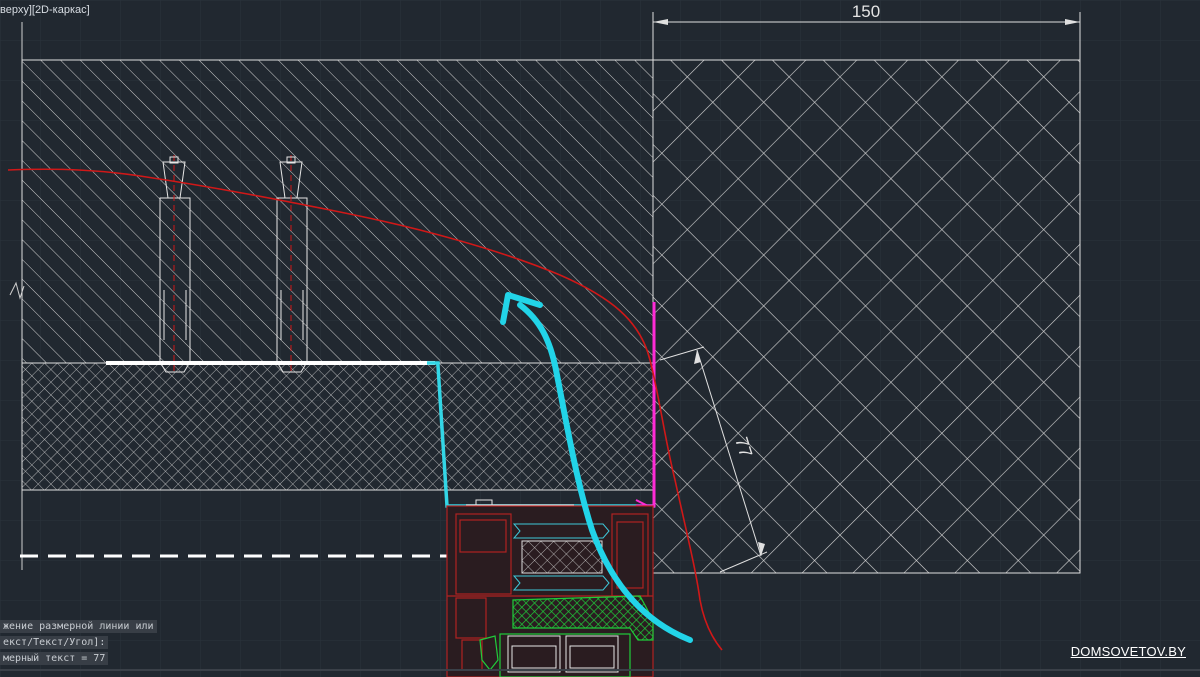  Describe the element at coordinates (45, 10) in the screenshot. I see `viewport-label: верху][2D-каркас]` at that location.